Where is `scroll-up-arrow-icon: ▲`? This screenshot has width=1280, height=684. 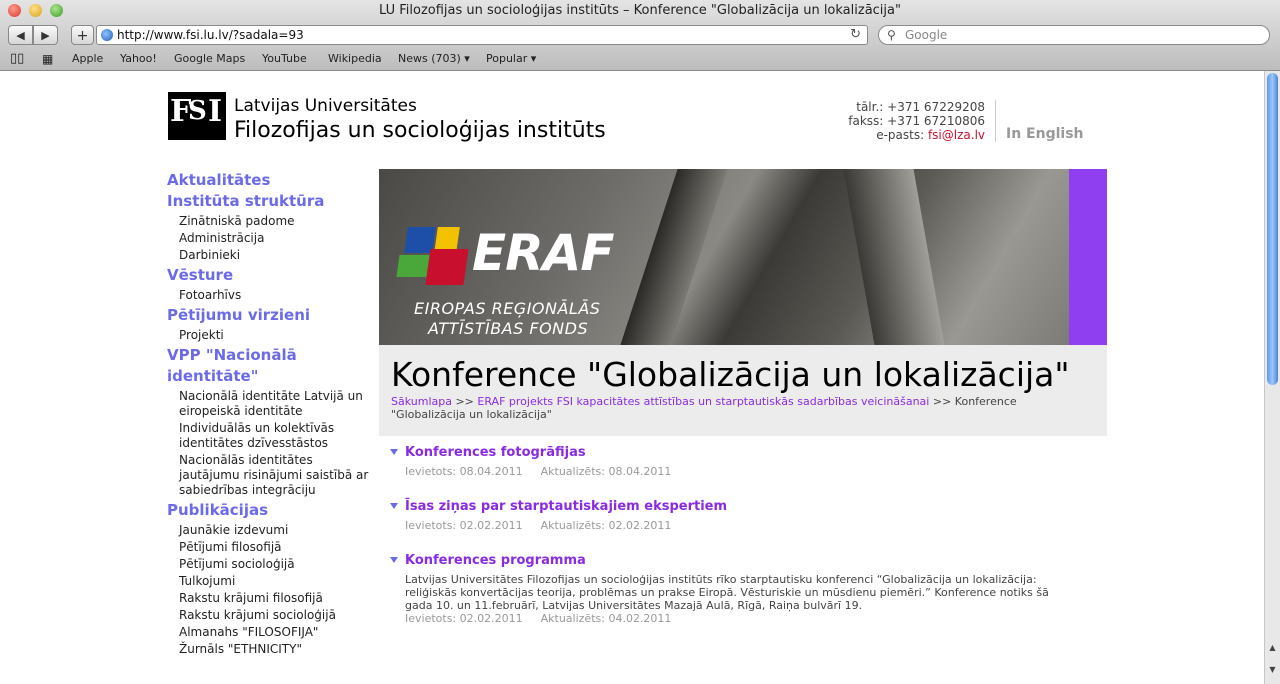
scroll-up-arrow-icon: ▲ is located at coordinates (1272, 648).